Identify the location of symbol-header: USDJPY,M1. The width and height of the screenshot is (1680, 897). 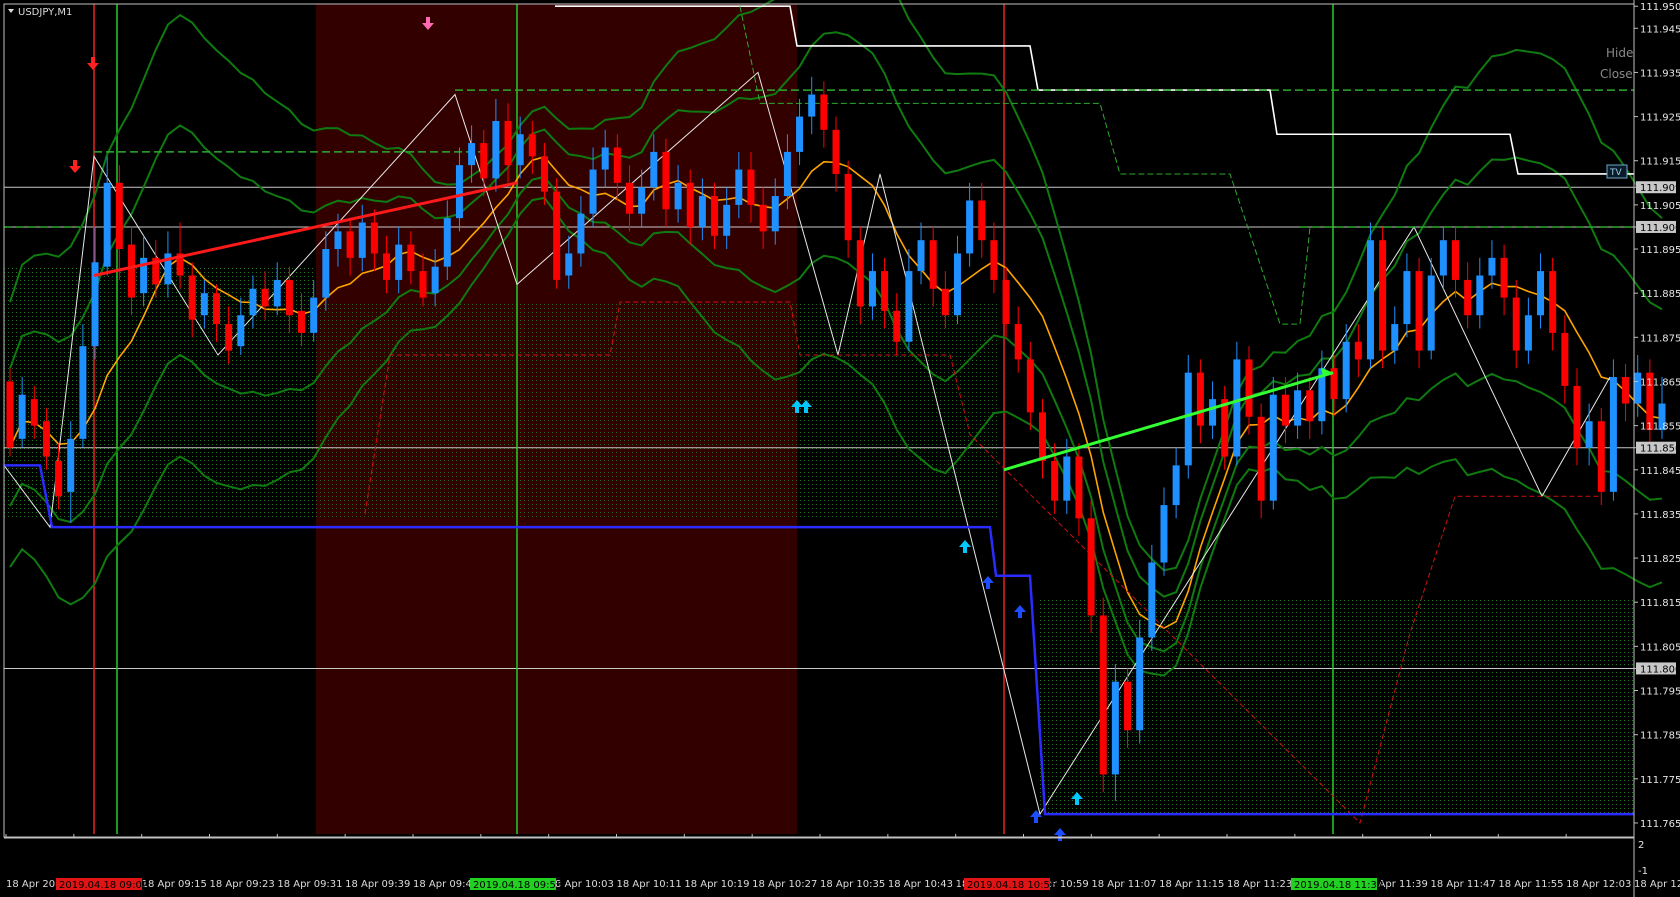
(40, 12).